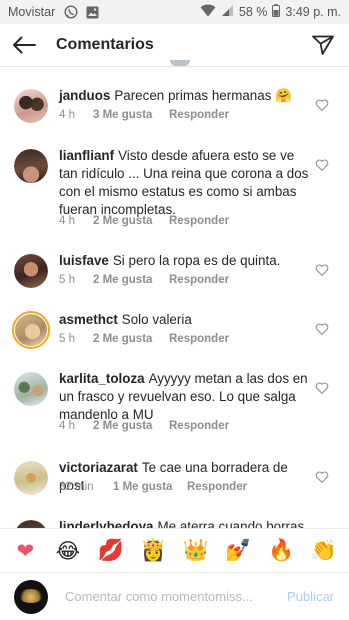 The image size is (349, 620). Describe the element at coordinates (196, 550) in the screenshot. I see `crown-emoji-button: 👑` at that location.